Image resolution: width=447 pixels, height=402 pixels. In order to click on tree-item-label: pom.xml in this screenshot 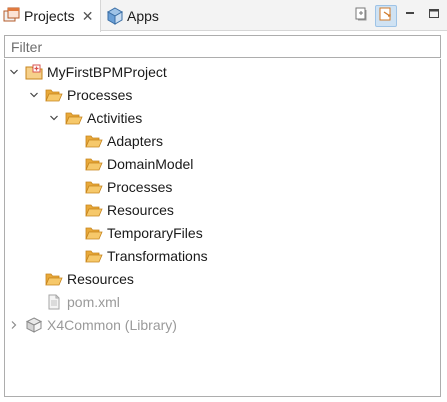, I will do `click(93, 301)`.